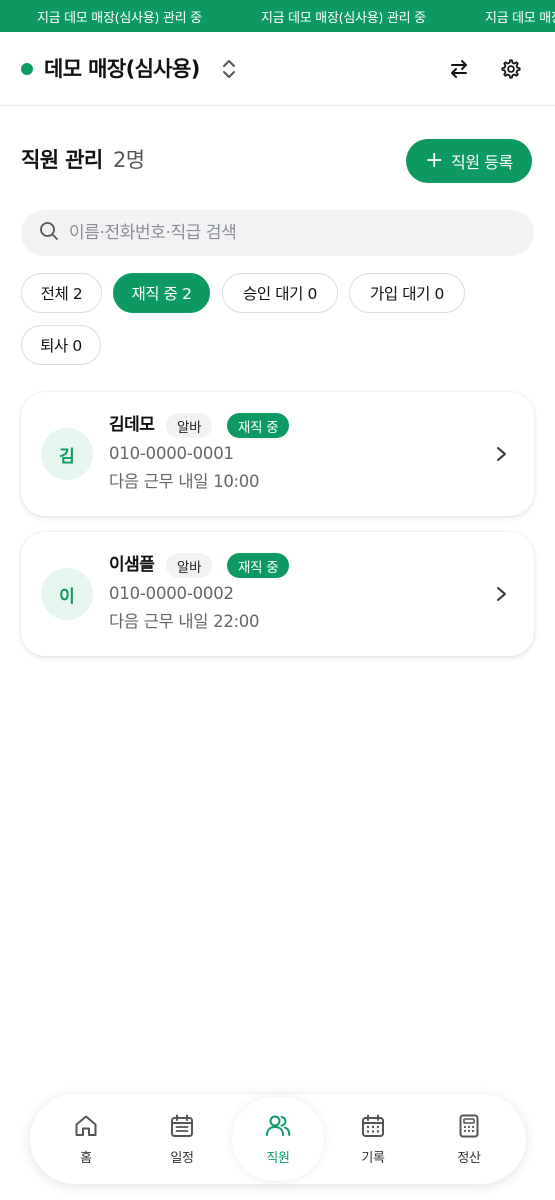 The width and height of the screenshot is (555, 1200). I want to click on search-bar, so click(277, 233).